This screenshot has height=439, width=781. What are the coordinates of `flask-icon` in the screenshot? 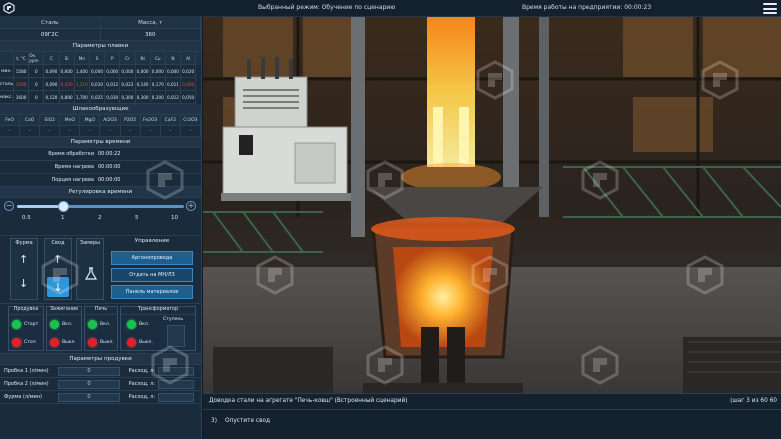 It's located at (91, 274).